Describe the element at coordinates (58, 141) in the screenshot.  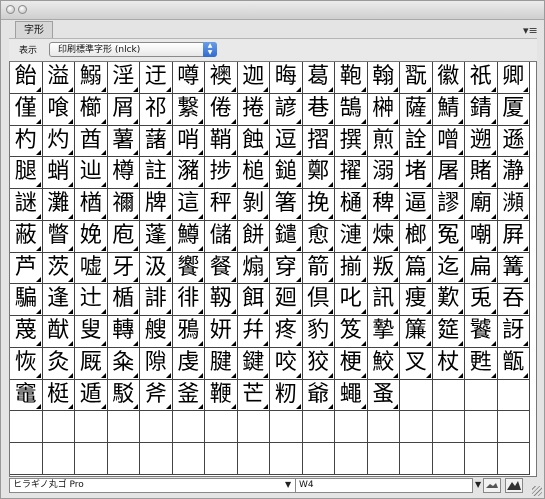
I see `glyph-cell: 灼` at that location.